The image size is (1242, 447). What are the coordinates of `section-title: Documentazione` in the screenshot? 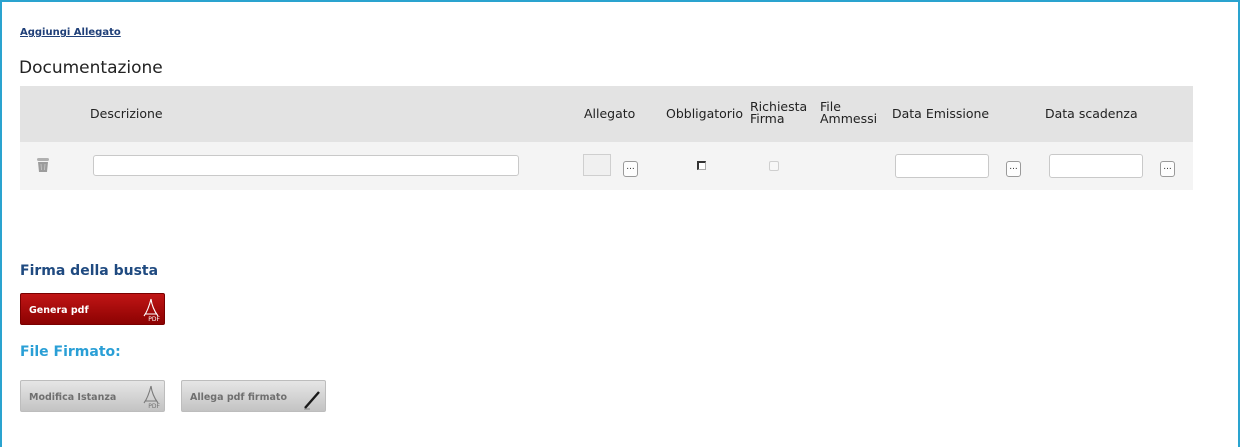 It's located at (91, 68).